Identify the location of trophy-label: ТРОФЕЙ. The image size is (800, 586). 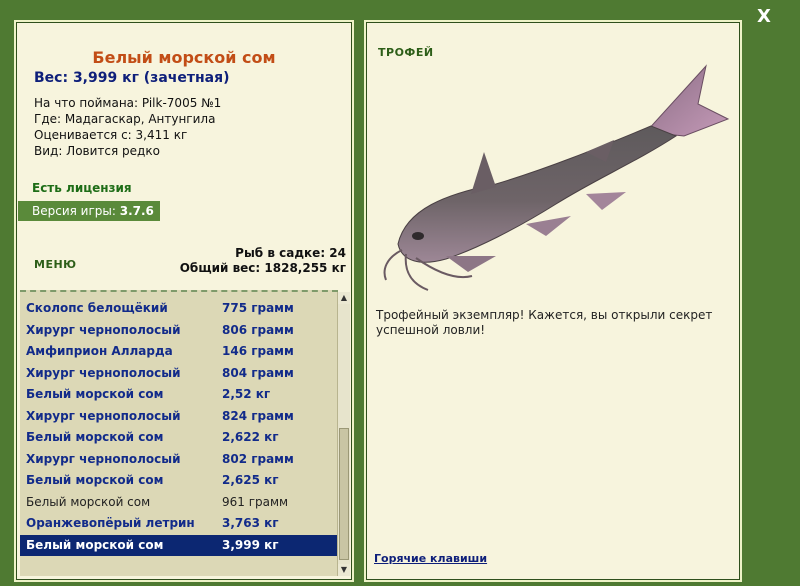
(406, 52).